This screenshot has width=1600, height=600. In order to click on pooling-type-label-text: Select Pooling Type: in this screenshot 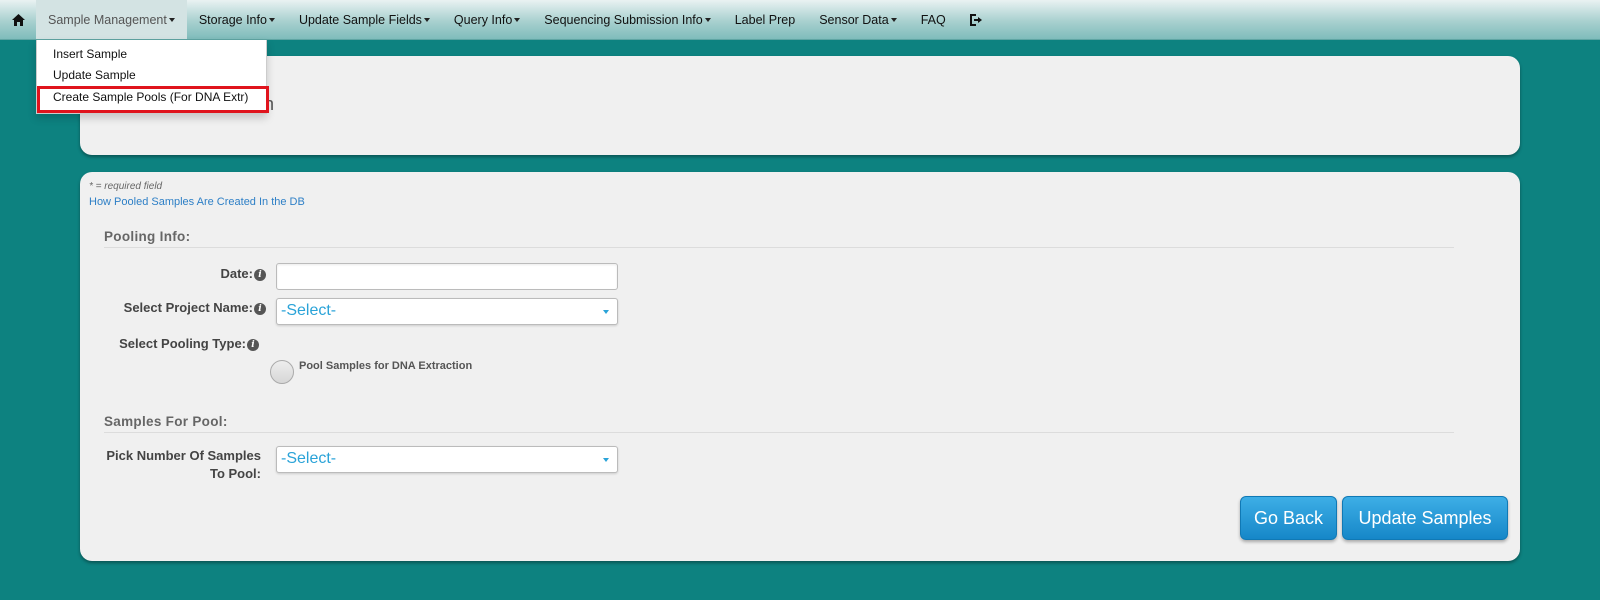, I will do `click(182, 343)`.